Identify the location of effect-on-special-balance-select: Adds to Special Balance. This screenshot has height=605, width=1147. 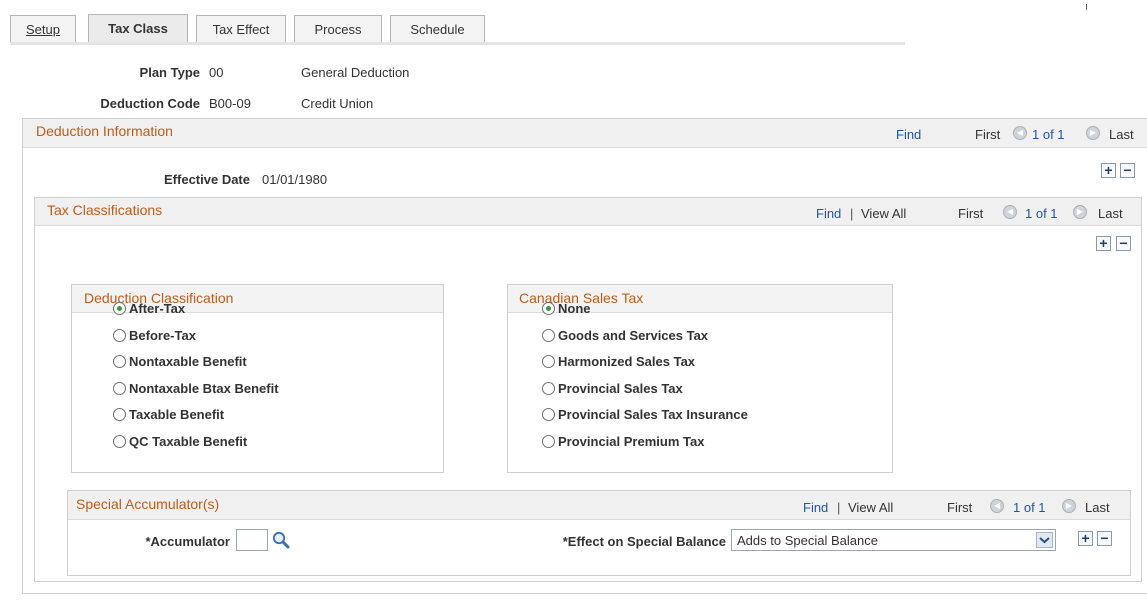
(893, 540).